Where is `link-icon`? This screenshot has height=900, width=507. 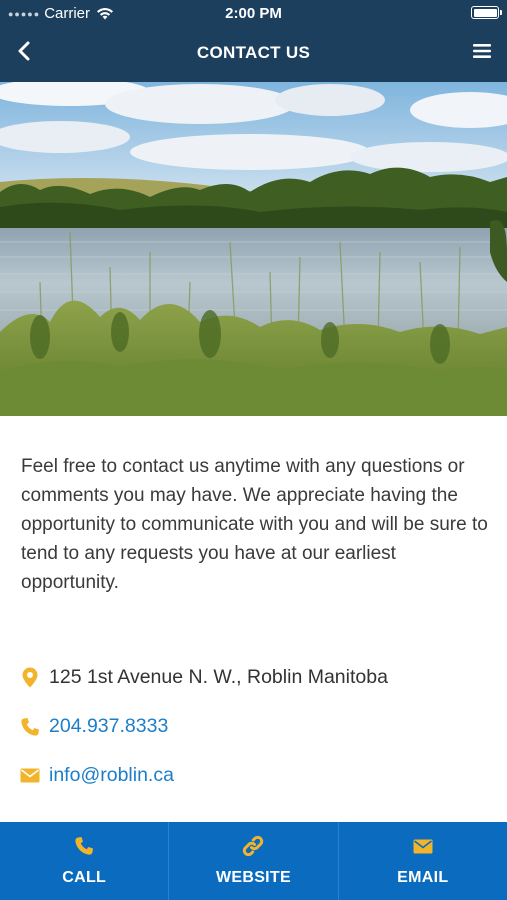
link-icon is located at coordinates (253, 846).